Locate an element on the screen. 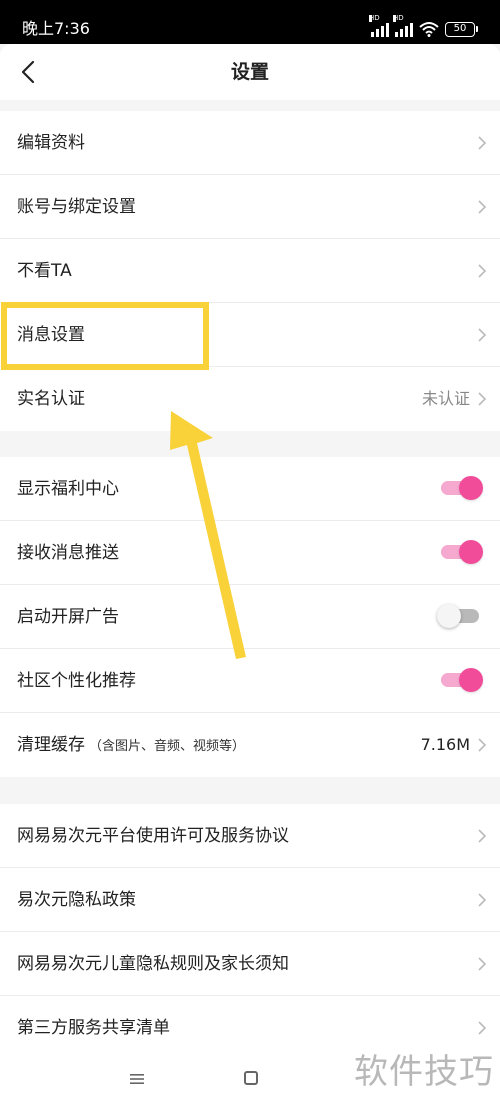 Image resolution: width=500 pixels, height=1111 pixels. status-icons: HD HD 50 is located at coordinates (423, 27).